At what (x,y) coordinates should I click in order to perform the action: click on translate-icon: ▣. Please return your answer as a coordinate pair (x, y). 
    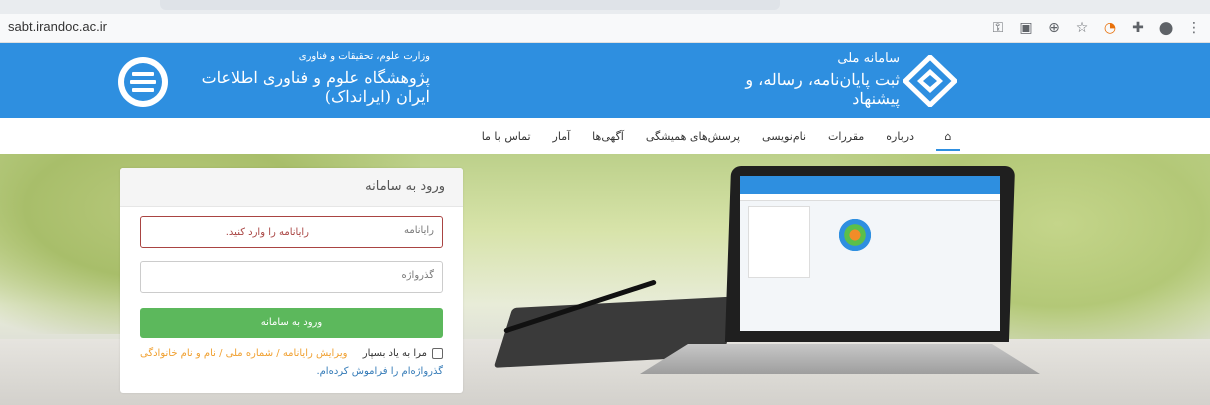
    Looking at the image, I should click on (1026, 28).